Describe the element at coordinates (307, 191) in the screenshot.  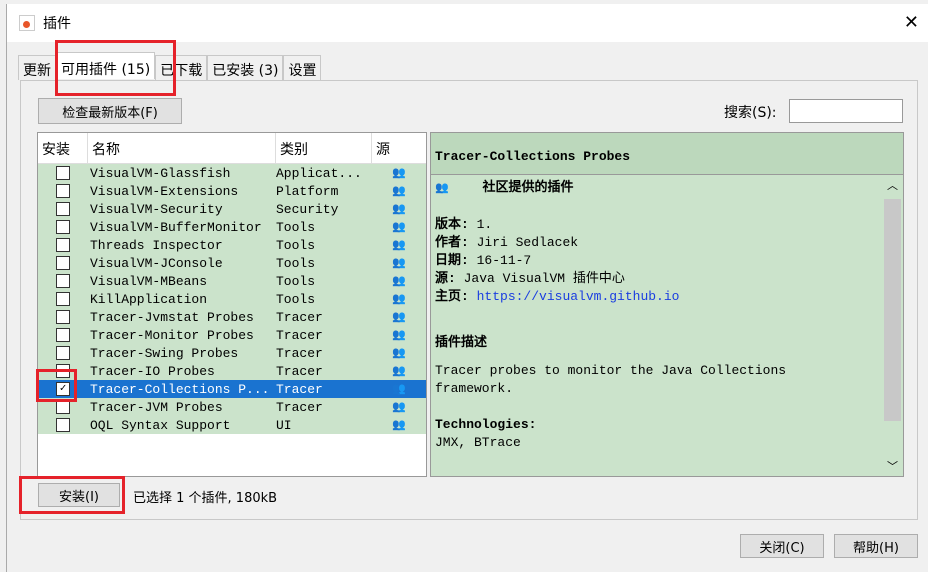
I see `plugin-category: Platform` at that location.